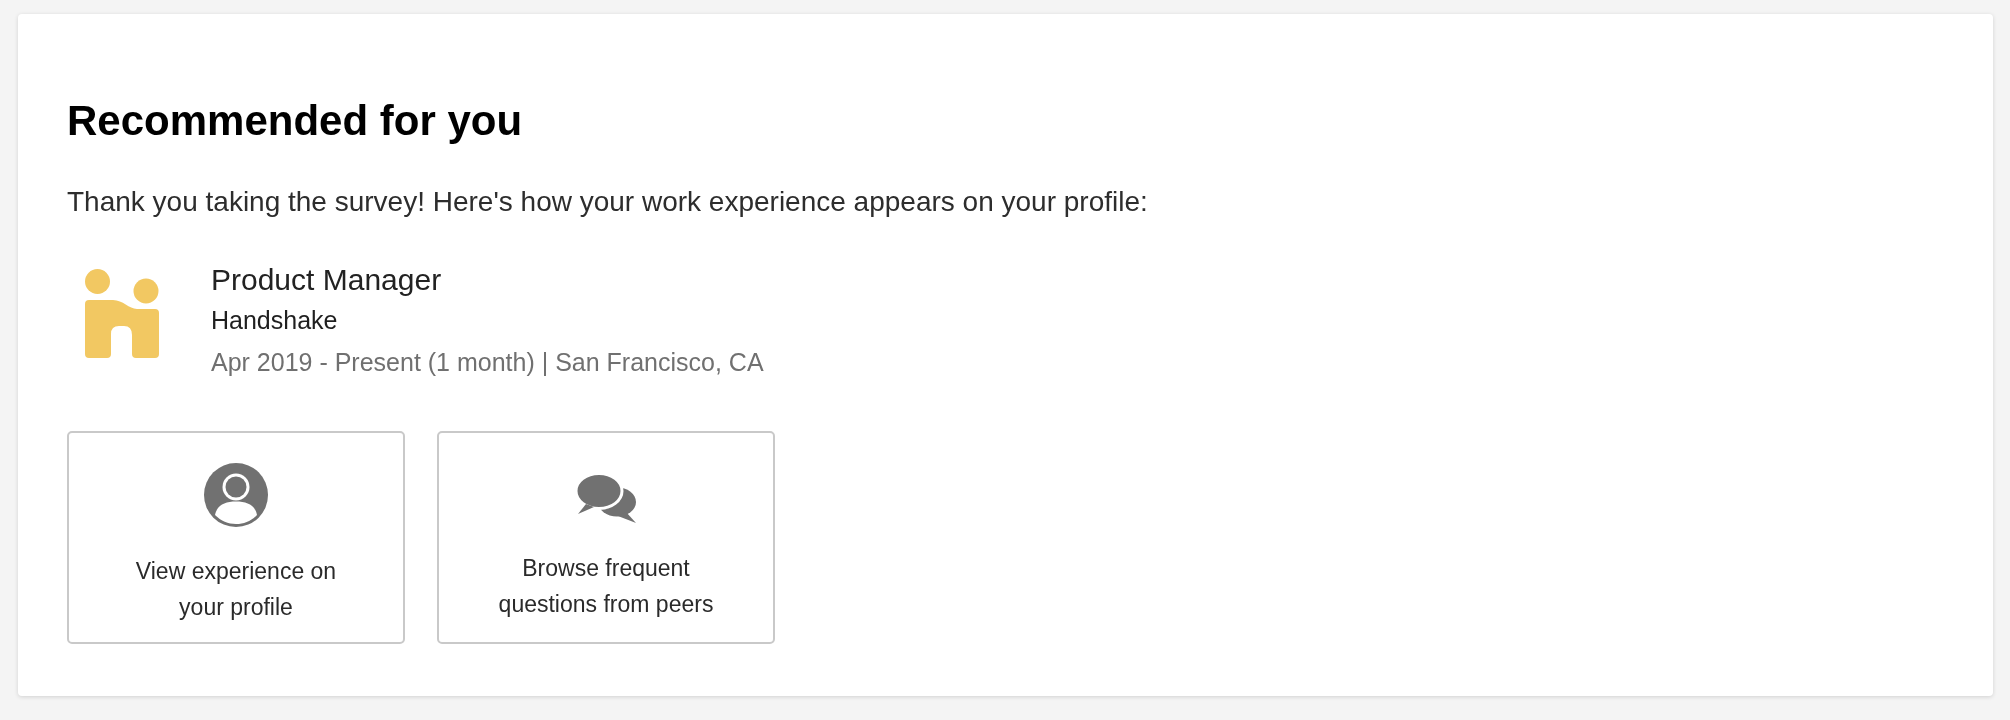  What do you see at coordinates (236, 537) in the screenshot?
I see `view-profile-button: View experience on your profile` at bounding box center [236, 537].